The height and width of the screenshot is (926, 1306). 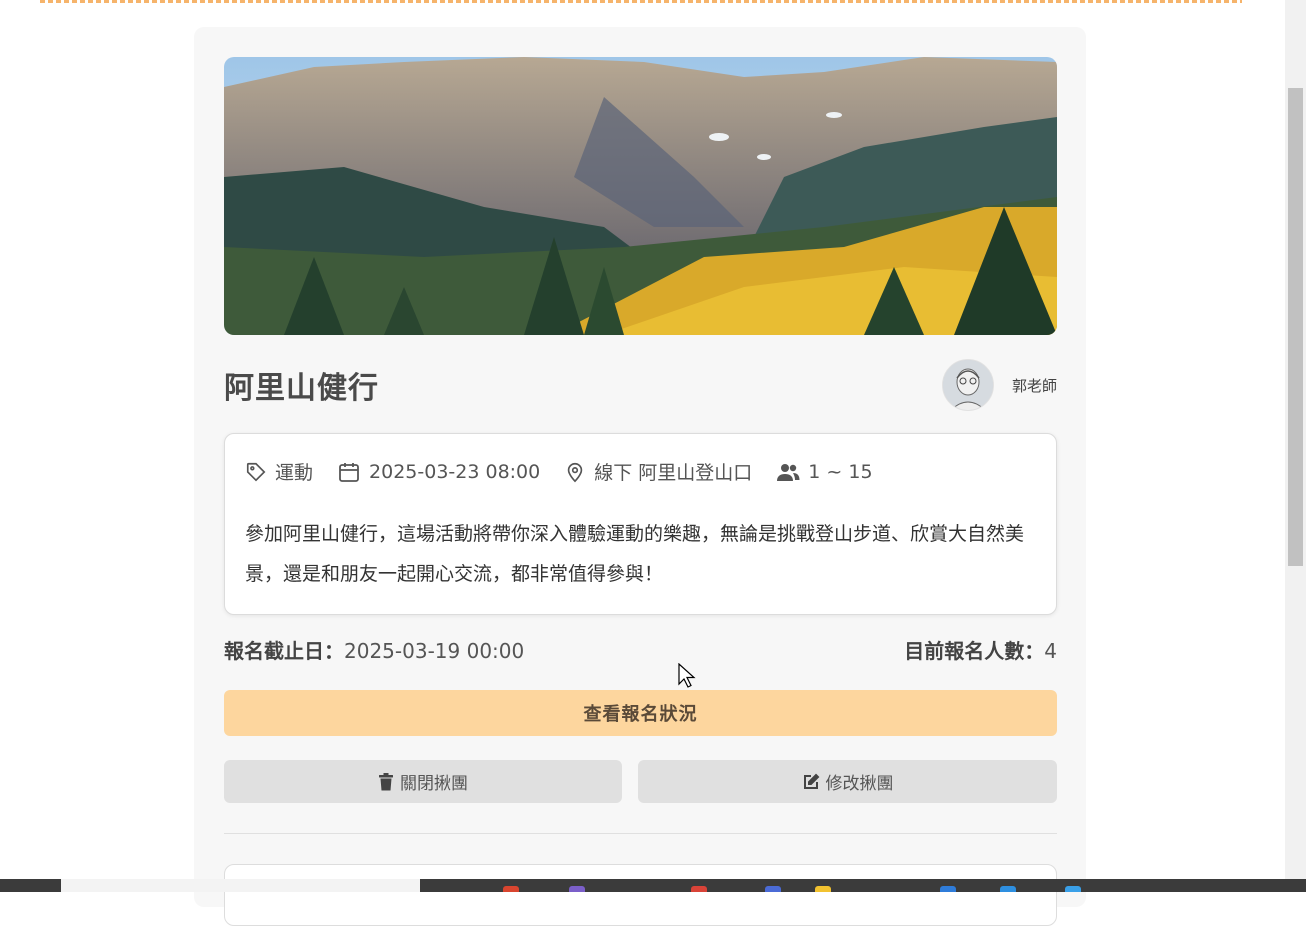 What do you see at coordinates (575, 472) in the screenshot?
I see `map-pin-icon` at bounding box center [575, 472].